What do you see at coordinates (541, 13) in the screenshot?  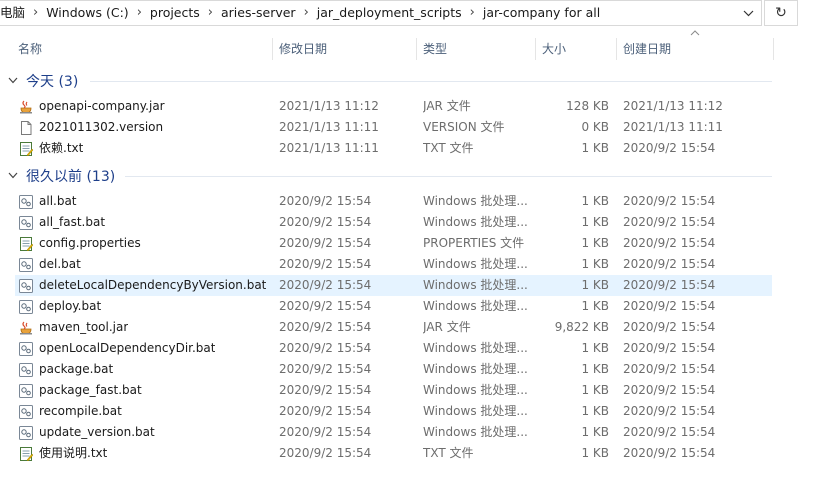 I see `breadcrumb-item-current: jar-company for all` at bounding box center [541, 13].